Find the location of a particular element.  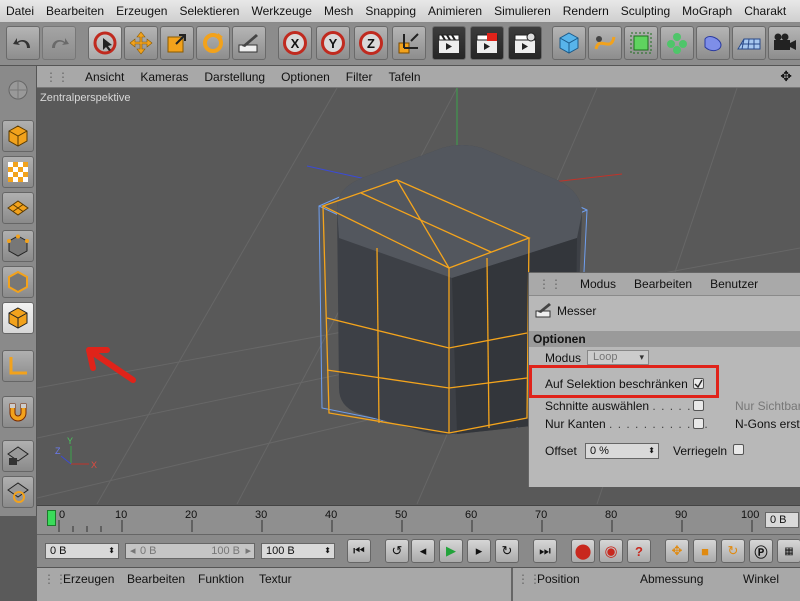

camera-object-button is located at coordinates (784, 43).